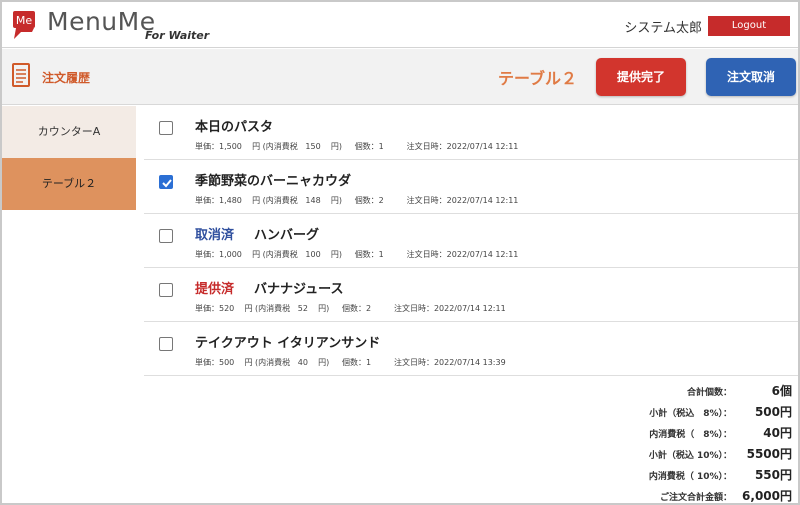 Image resolution: width=800 pixels, height=505 pixels. I want to click on unit-price: 単価：520, so click(215, 308).